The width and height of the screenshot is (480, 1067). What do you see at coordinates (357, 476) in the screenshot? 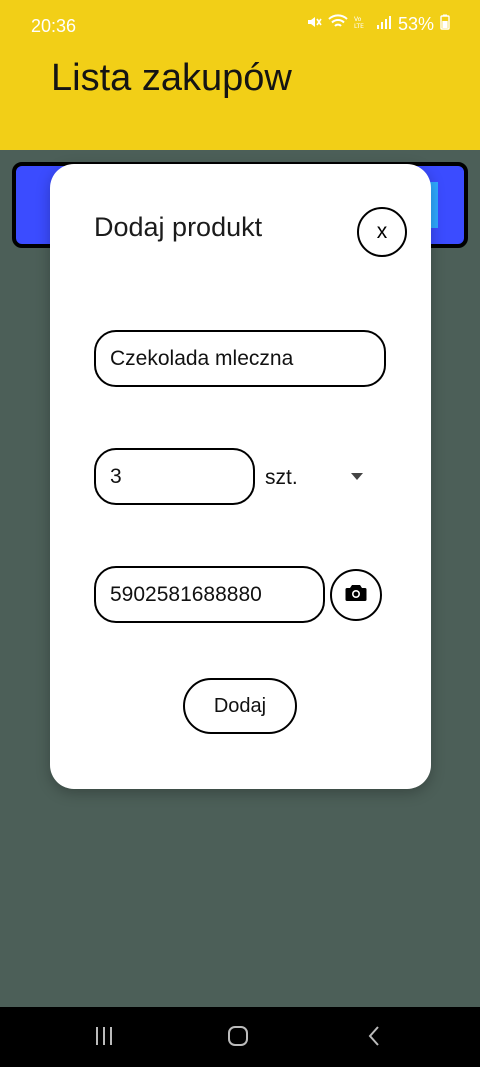
I see `chevron-down-icon` at bounding box center [357, 476].